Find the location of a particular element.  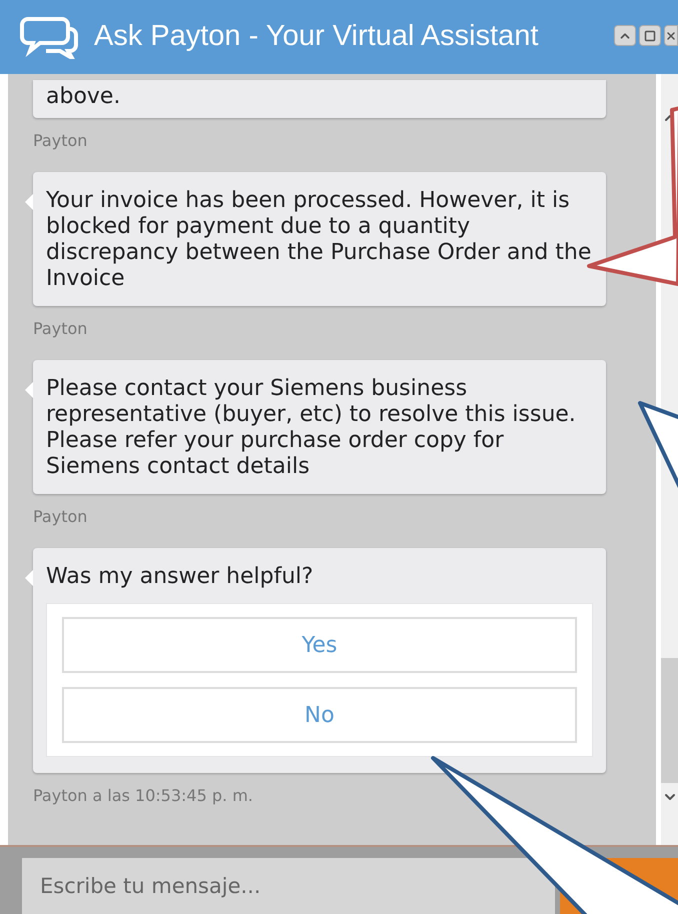

maximize-icon is located at coordinates (650, 36).